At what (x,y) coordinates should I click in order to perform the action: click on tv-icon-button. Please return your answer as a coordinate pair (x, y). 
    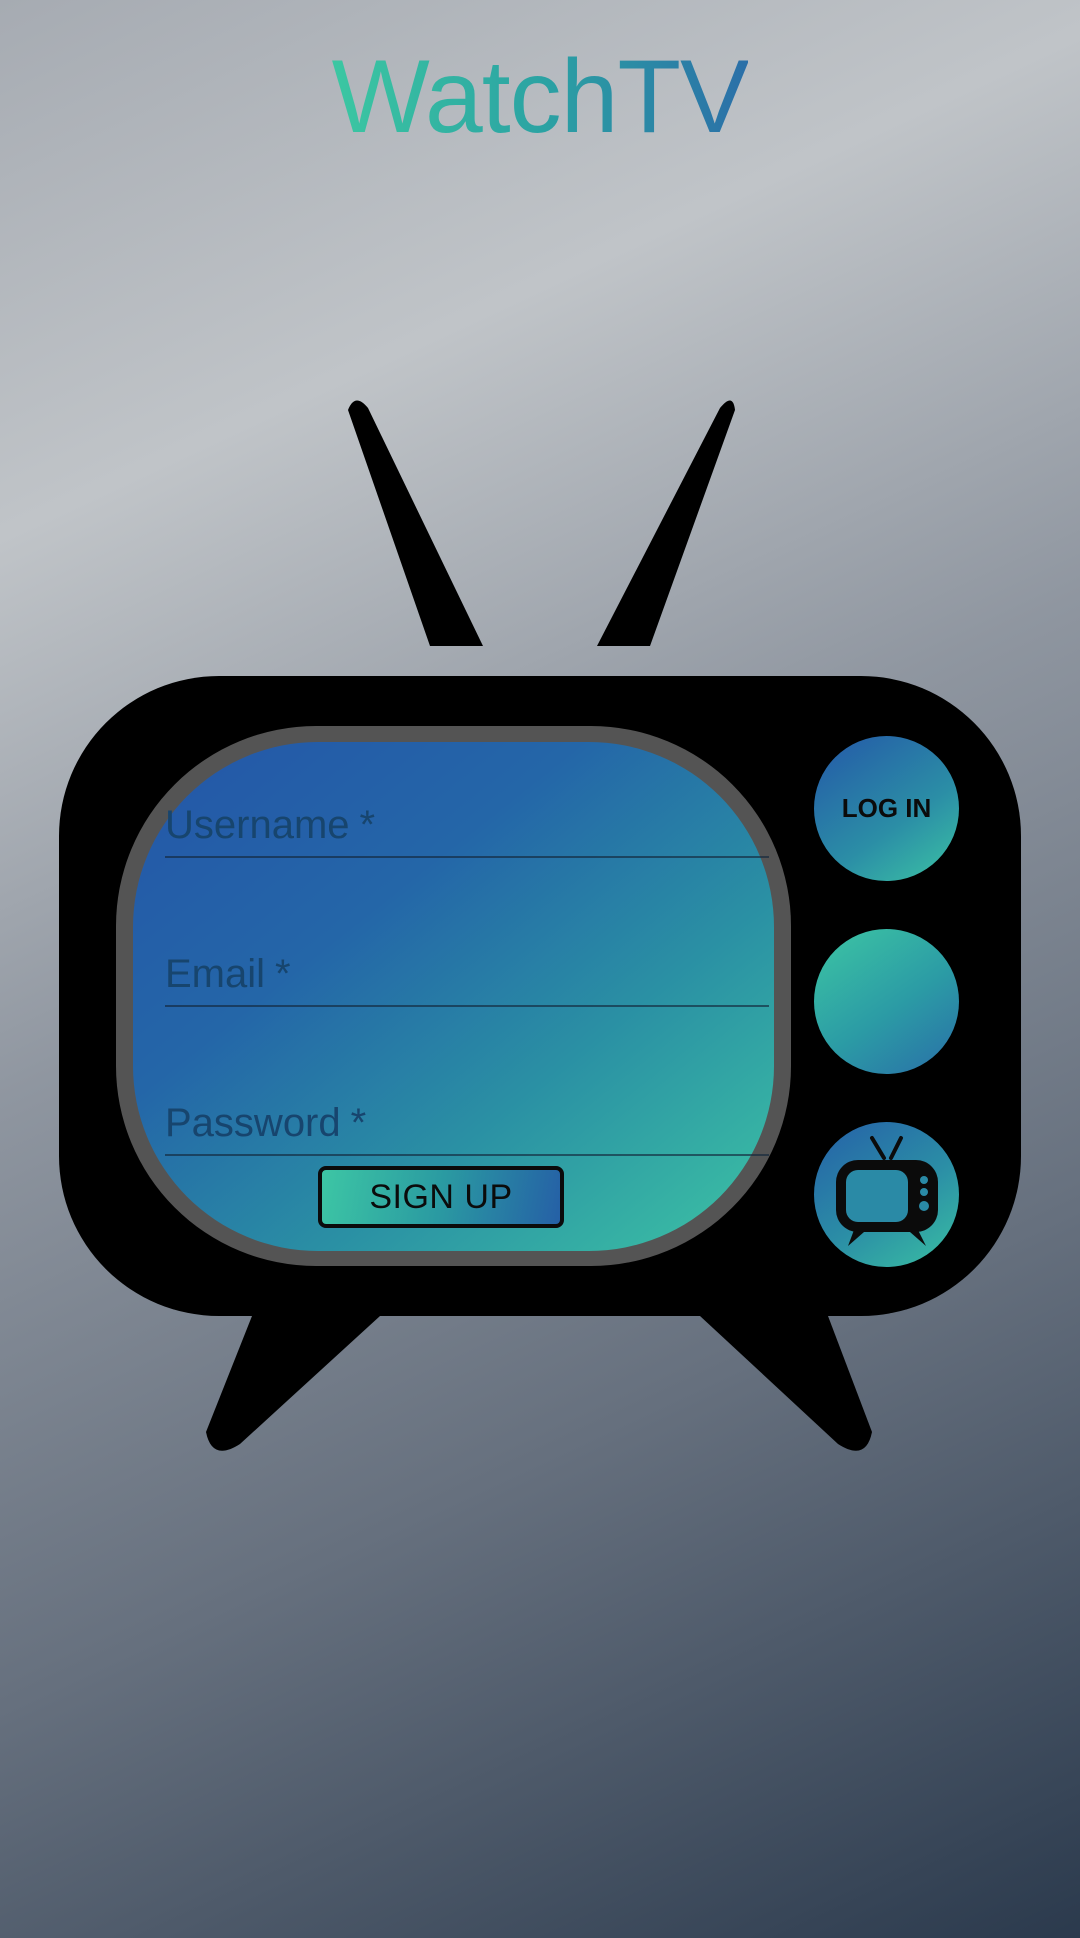
    Looking at the image, I should click on (886, 1194).